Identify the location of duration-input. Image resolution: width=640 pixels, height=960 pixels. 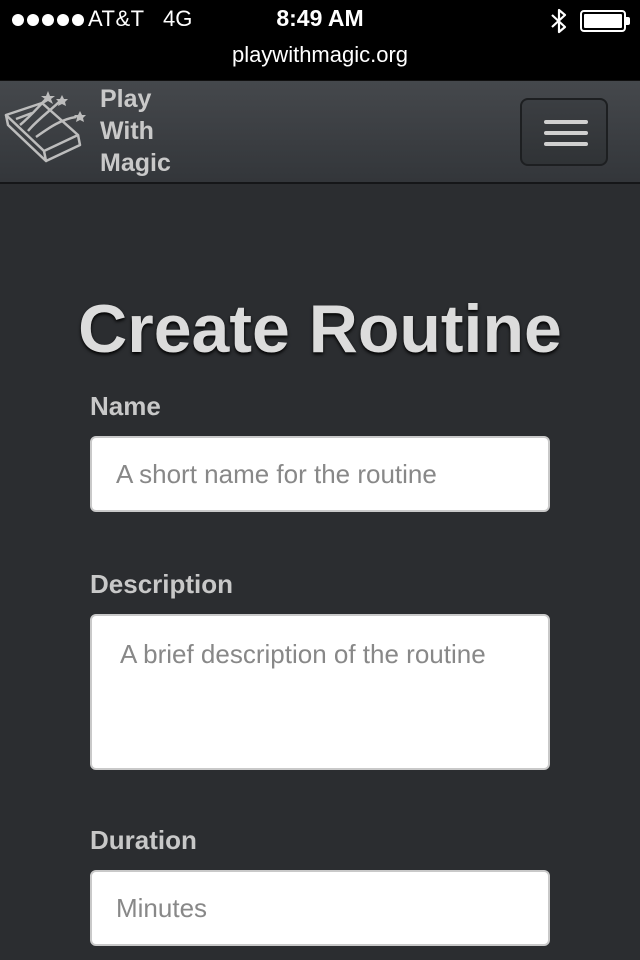
(320, 908).